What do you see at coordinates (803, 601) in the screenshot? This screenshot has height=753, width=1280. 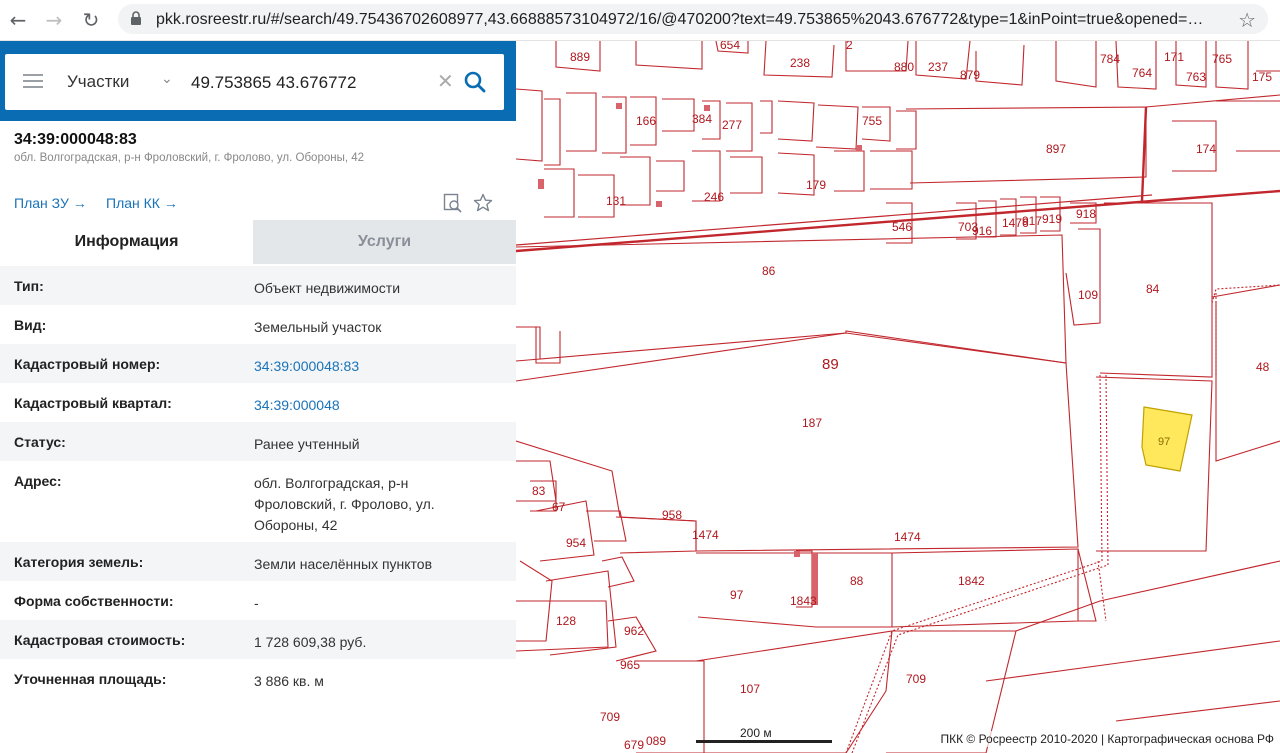 I see `map-label: 1843` at bounding box center [803, 601].